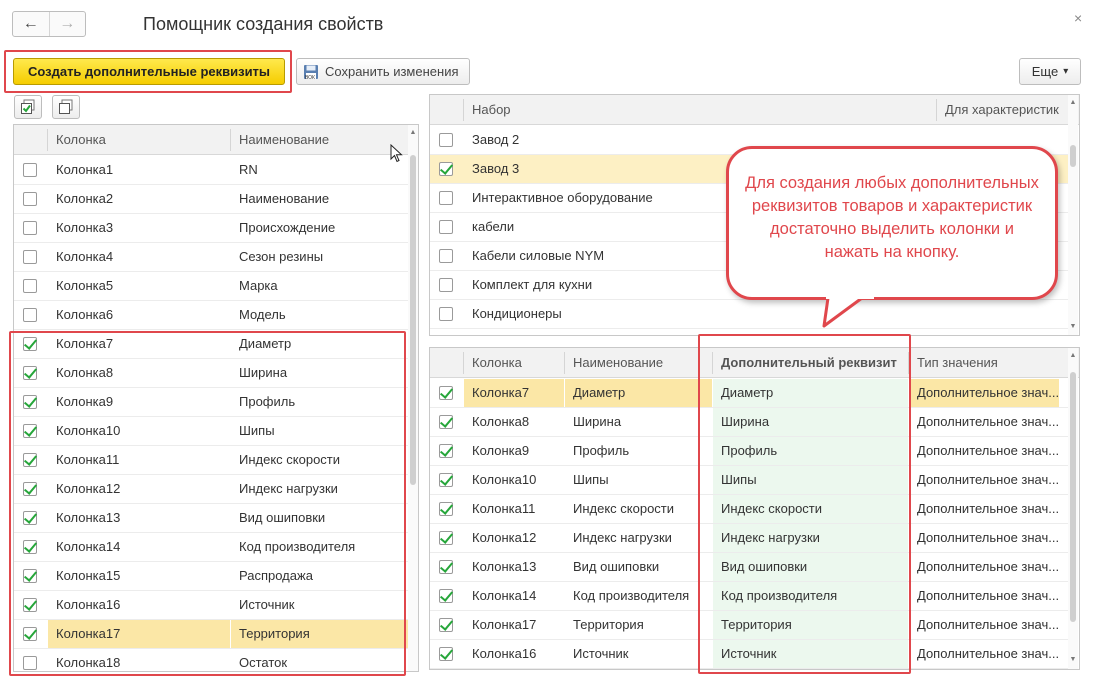  What do you see at coordinates (749, 314) in the screenshot?
I see `table-row: Кондиционеры` at bounding box center [749, 314].